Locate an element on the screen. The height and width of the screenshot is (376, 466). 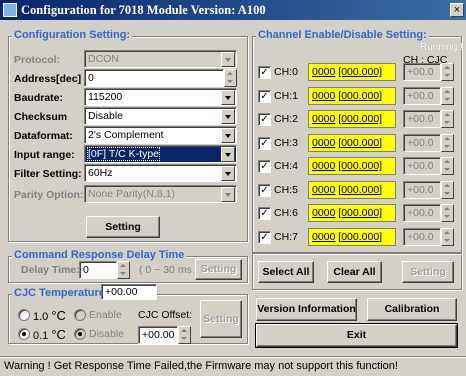
cjc-offset-label: CJC Offset: is located at coordinates (165, 315).